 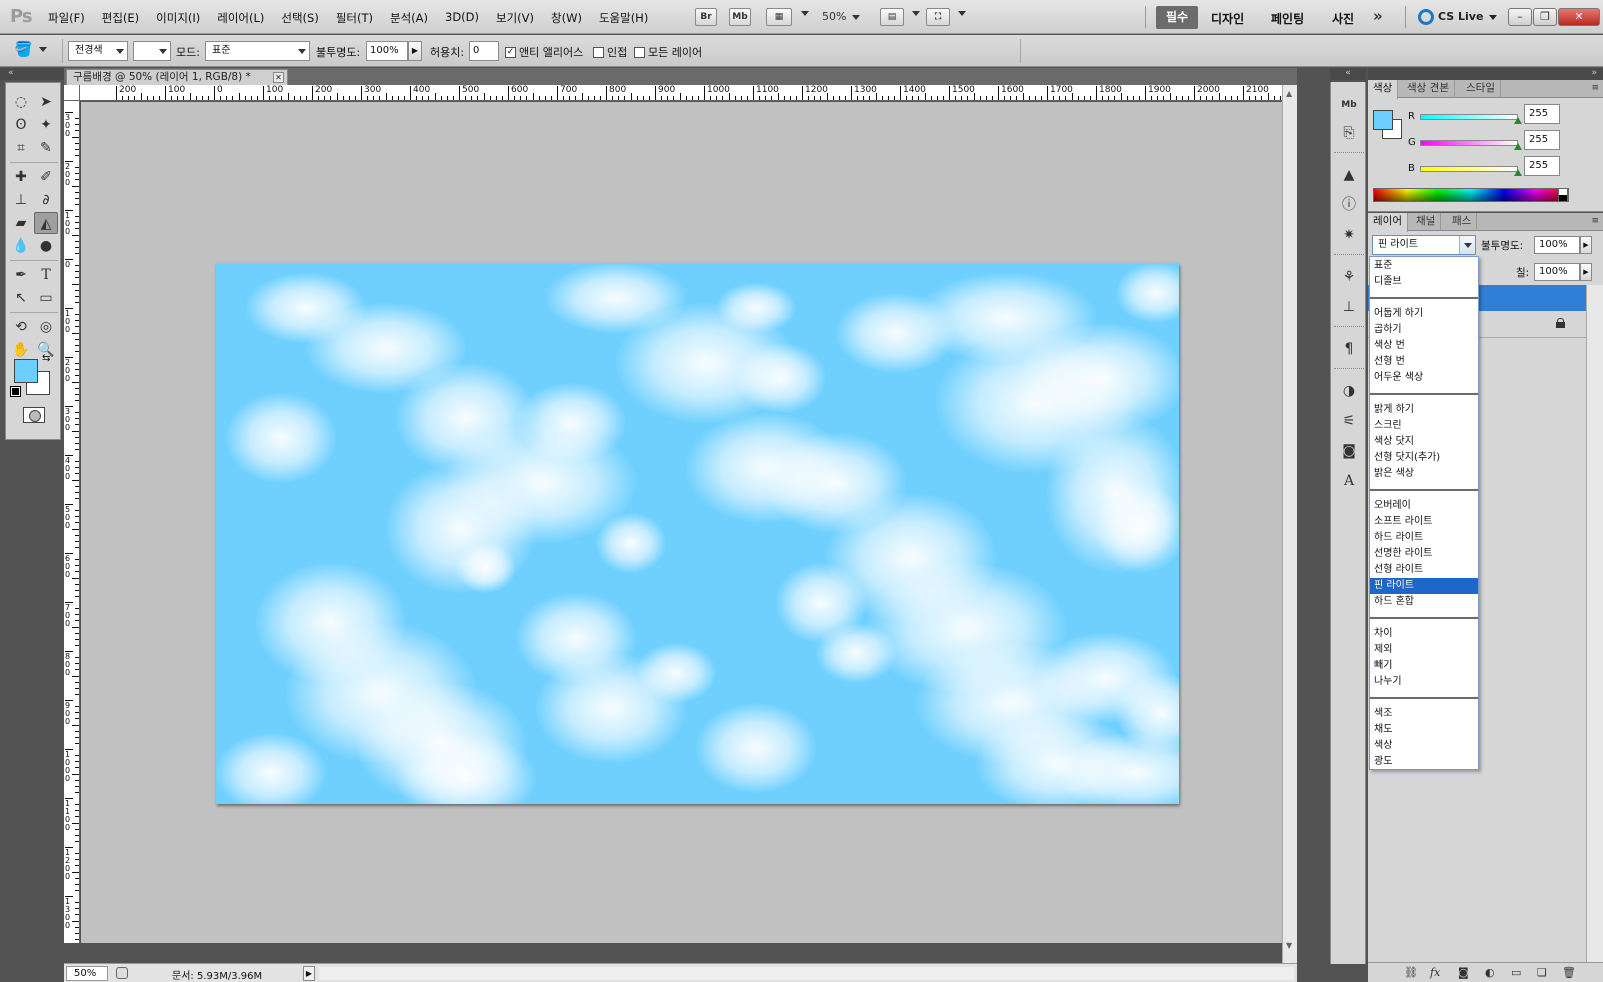 What do you see at coordinates (1435, 972) in the screenshot?
I see `layer-style-icon: fx` at bounding box center [1435, 972].